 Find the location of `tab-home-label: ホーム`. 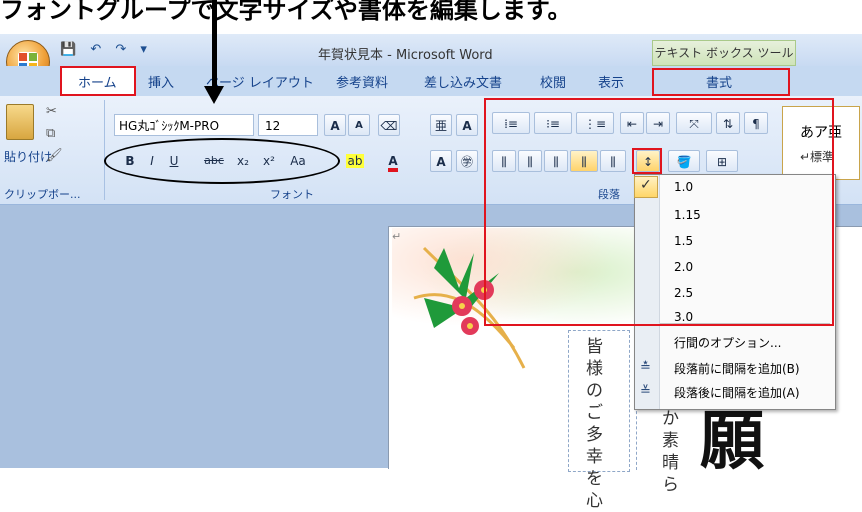

tab-home-label: ホーム is located at coordinates (97, 83).